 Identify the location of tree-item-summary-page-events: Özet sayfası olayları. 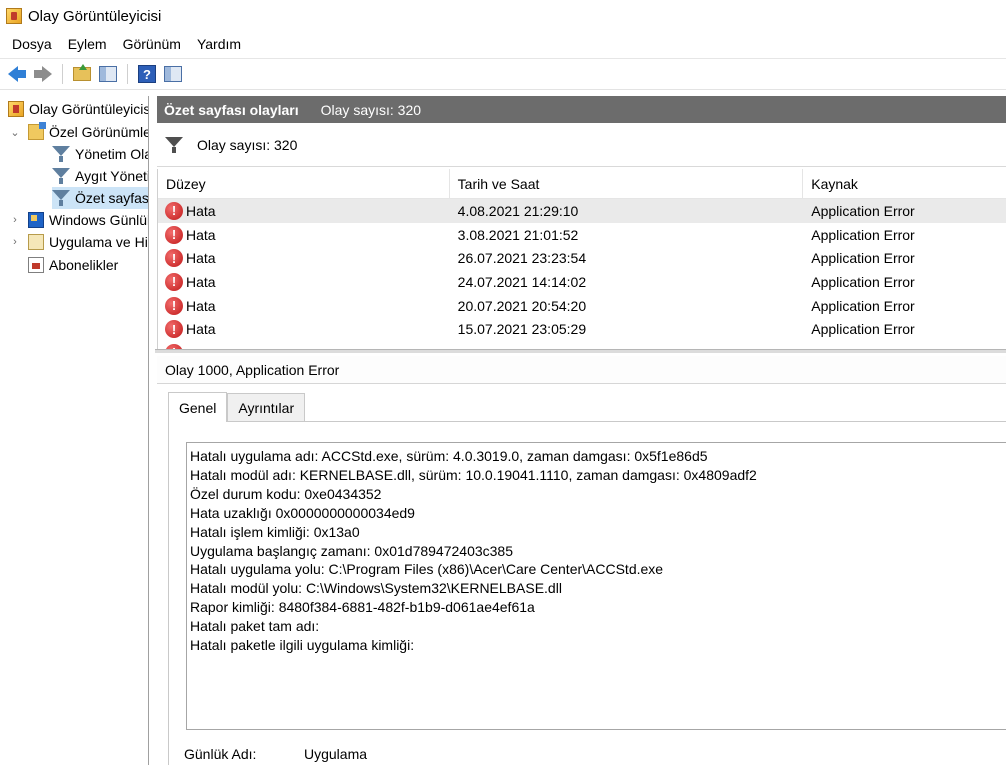
(100, 198).